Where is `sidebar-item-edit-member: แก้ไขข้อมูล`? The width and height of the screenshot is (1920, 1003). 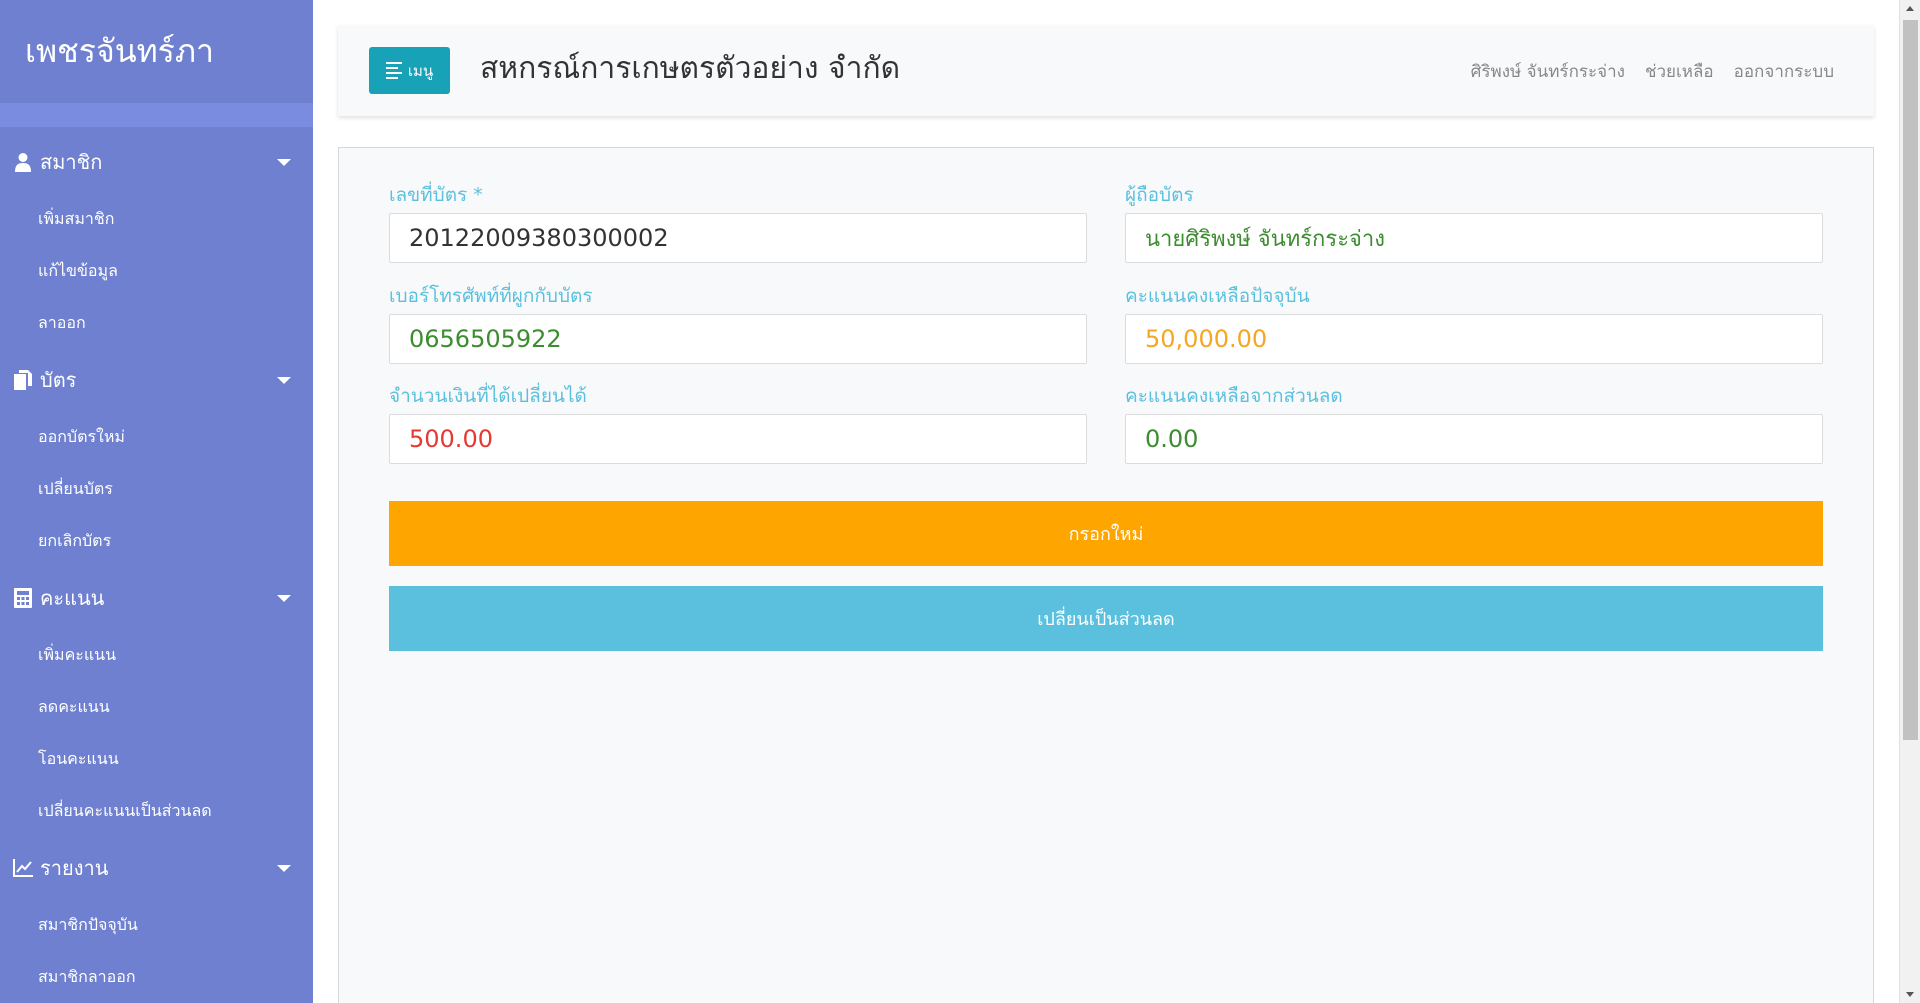
sidebar-item-edit-member: แก้ไขข้อมูล is located at coordinates (156, 271).